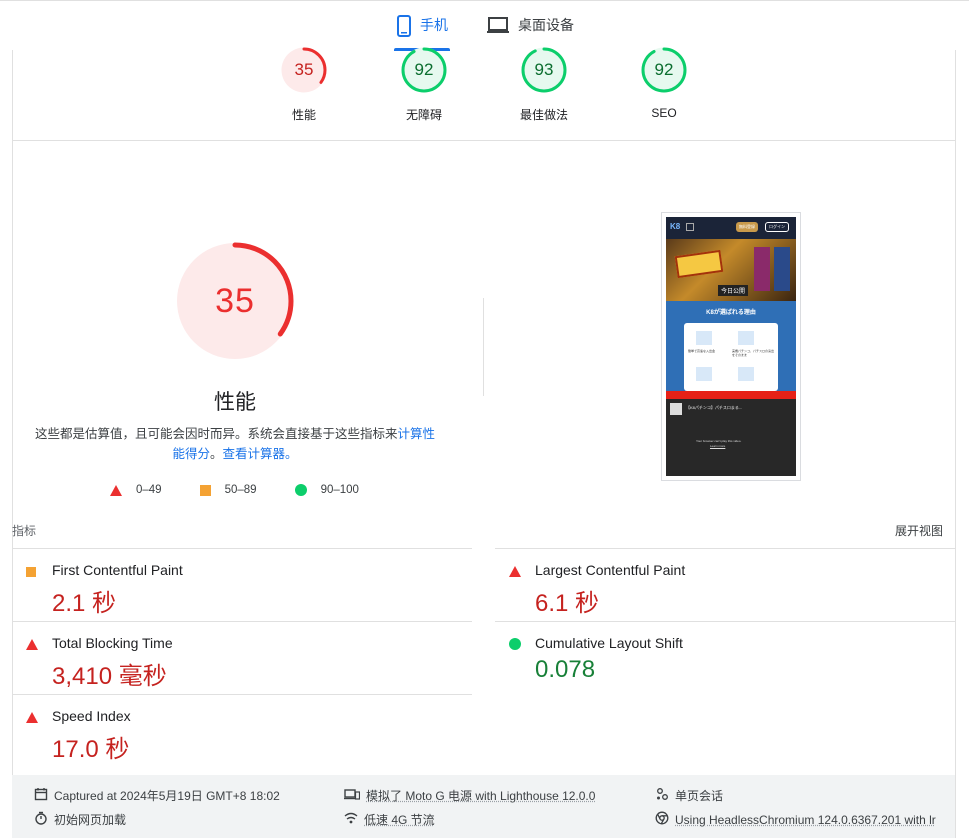 The height and width of the screenshot is (838, 969). I want to click on legend-average-label: 50–89, so click(240, 490).